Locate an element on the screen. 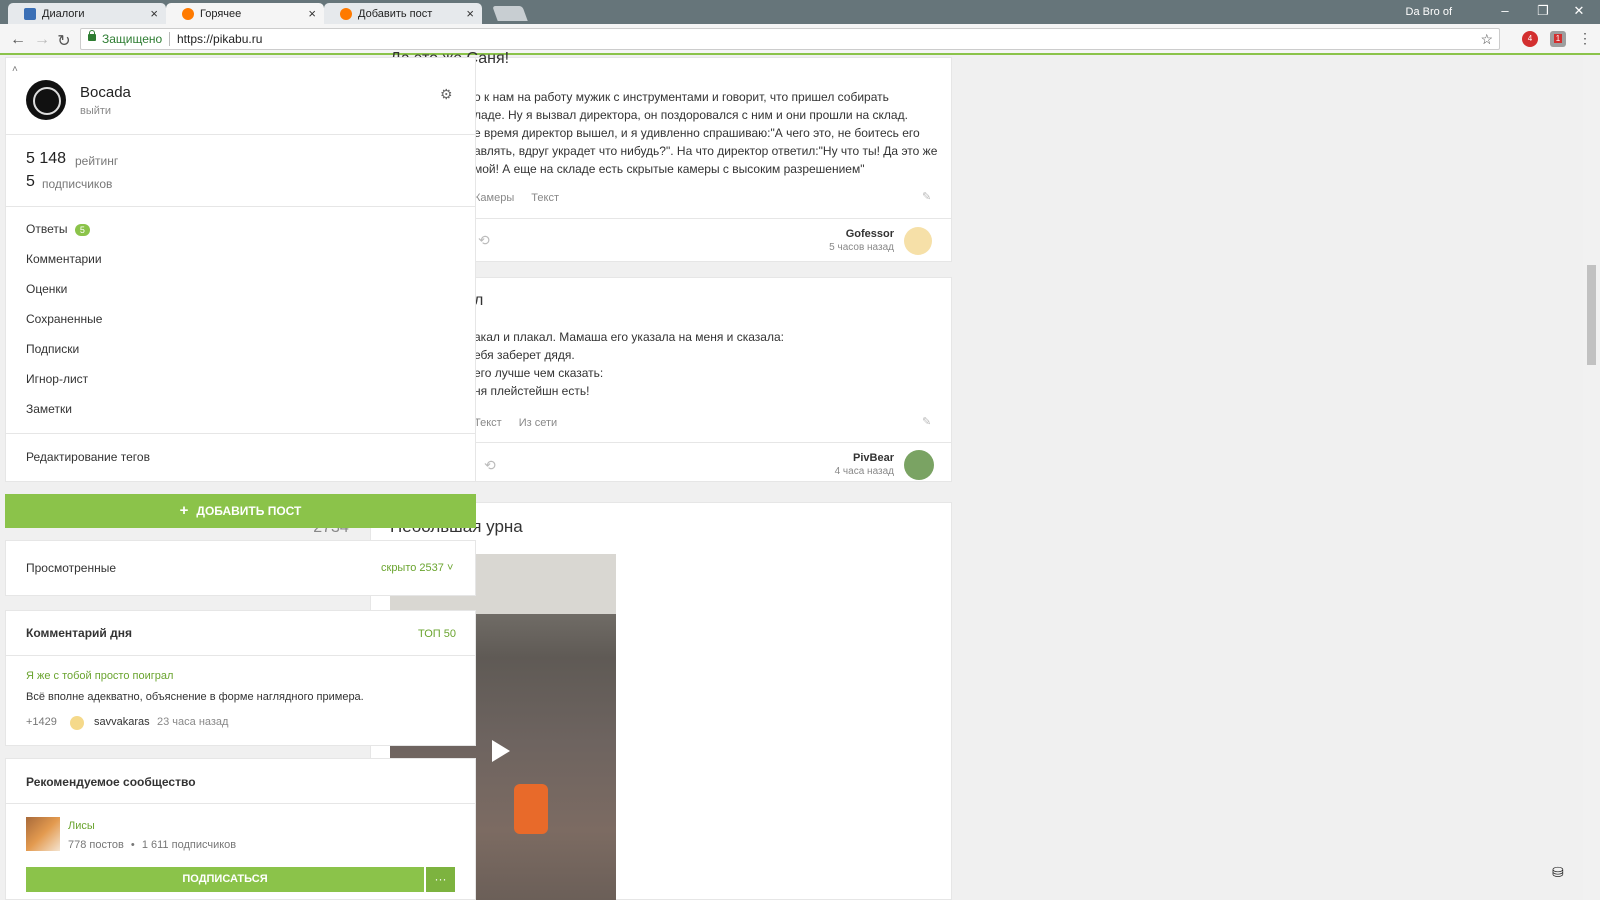  sidebar-item-saved: Сохраненные is located at coordinates (64, 319).